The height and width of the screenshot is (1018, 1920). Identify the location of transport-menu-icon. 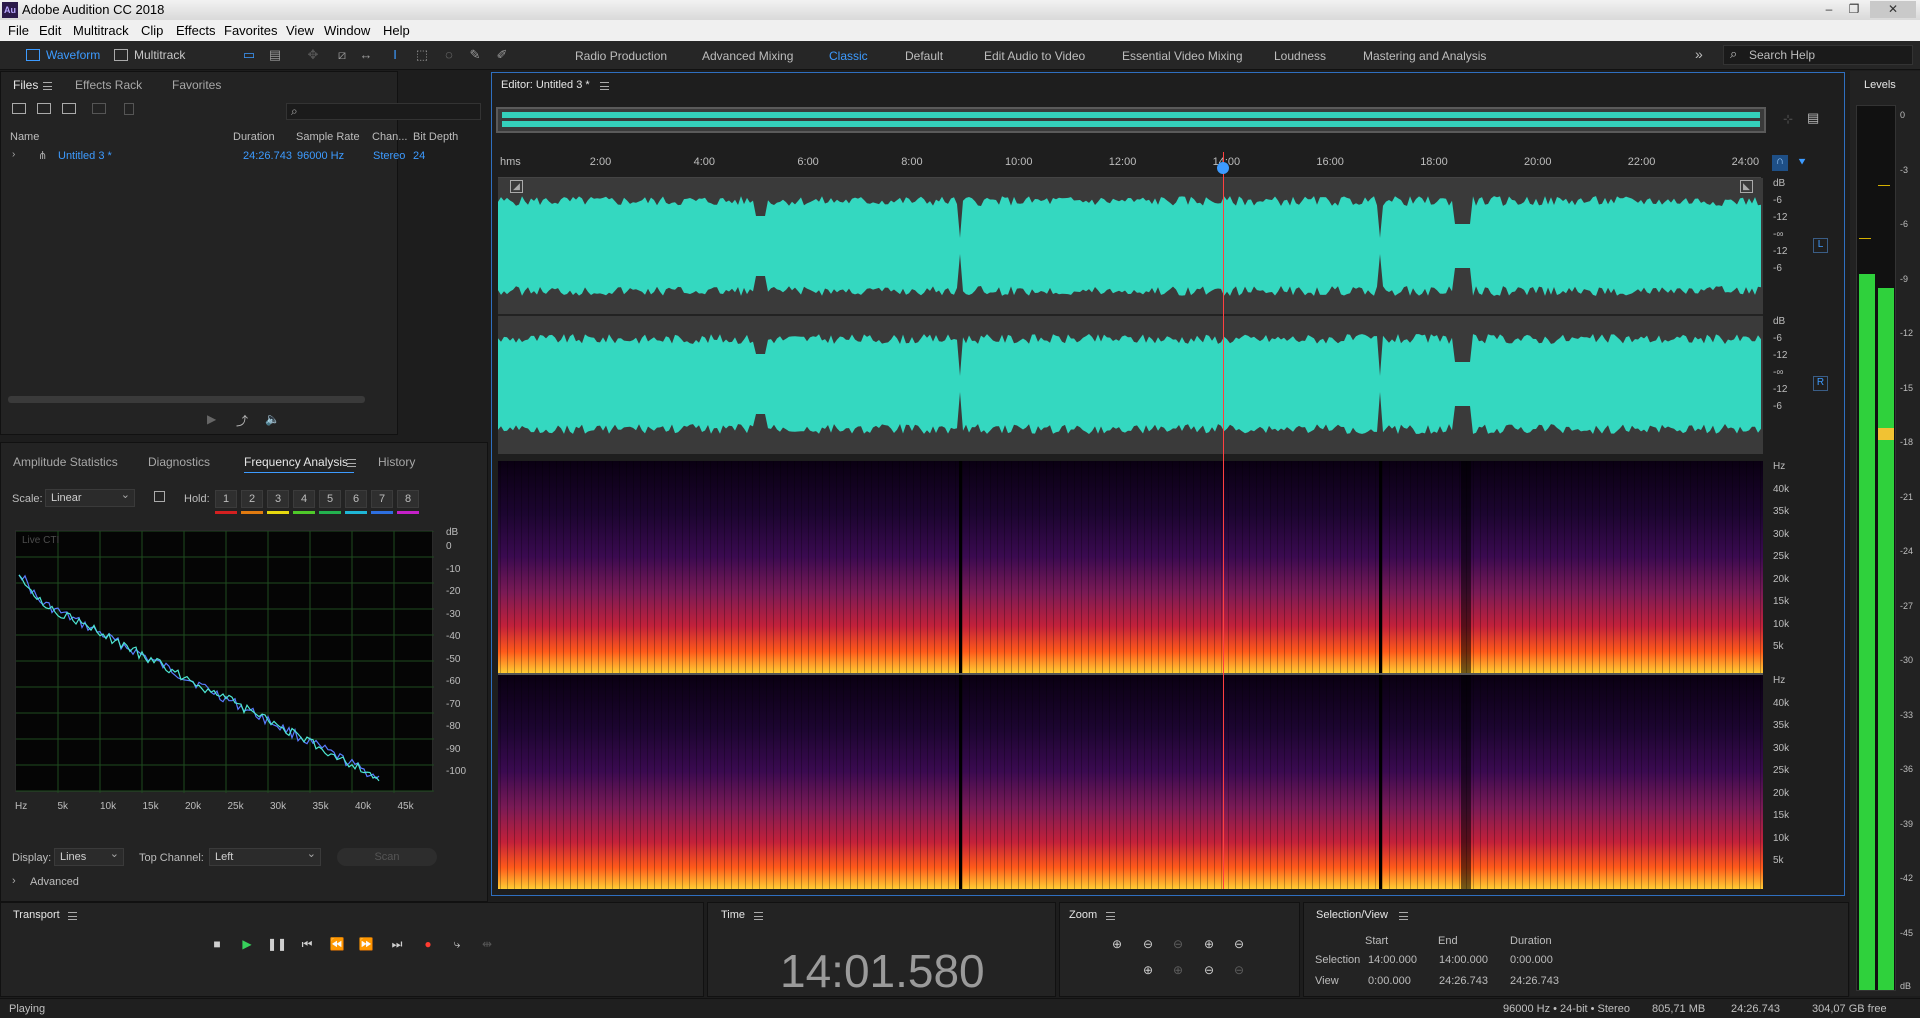
(72, 916).